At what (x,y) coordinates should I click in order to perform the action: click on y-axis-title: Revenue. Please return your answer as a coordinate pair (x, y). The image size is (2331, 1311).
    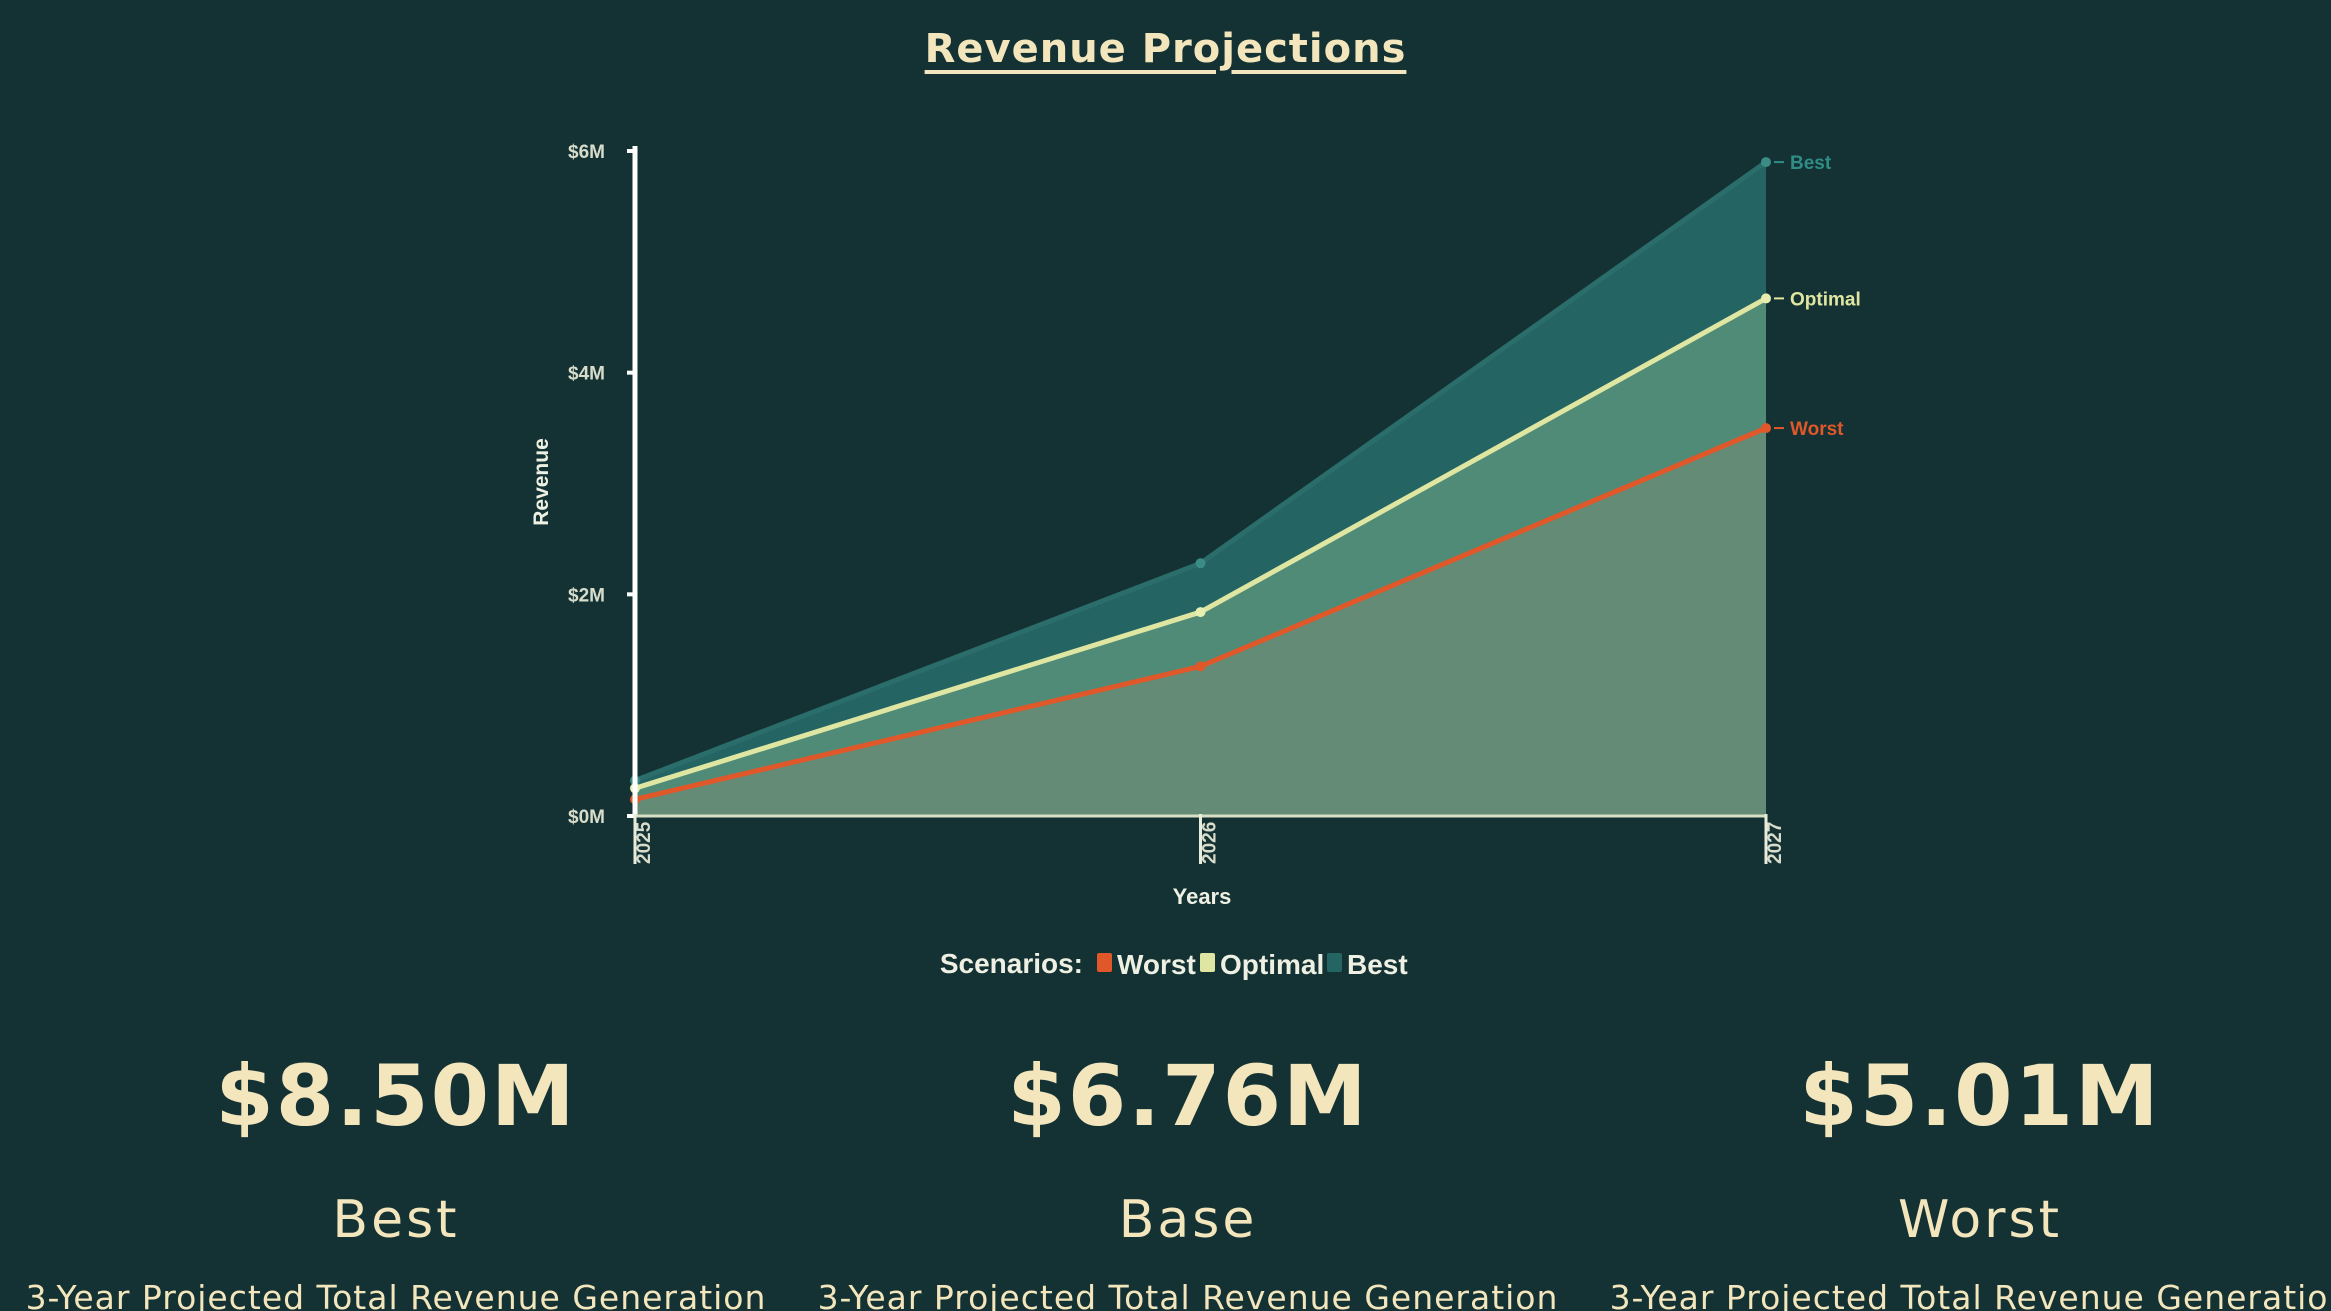
    Looking at the image, I should click on (541, 482).